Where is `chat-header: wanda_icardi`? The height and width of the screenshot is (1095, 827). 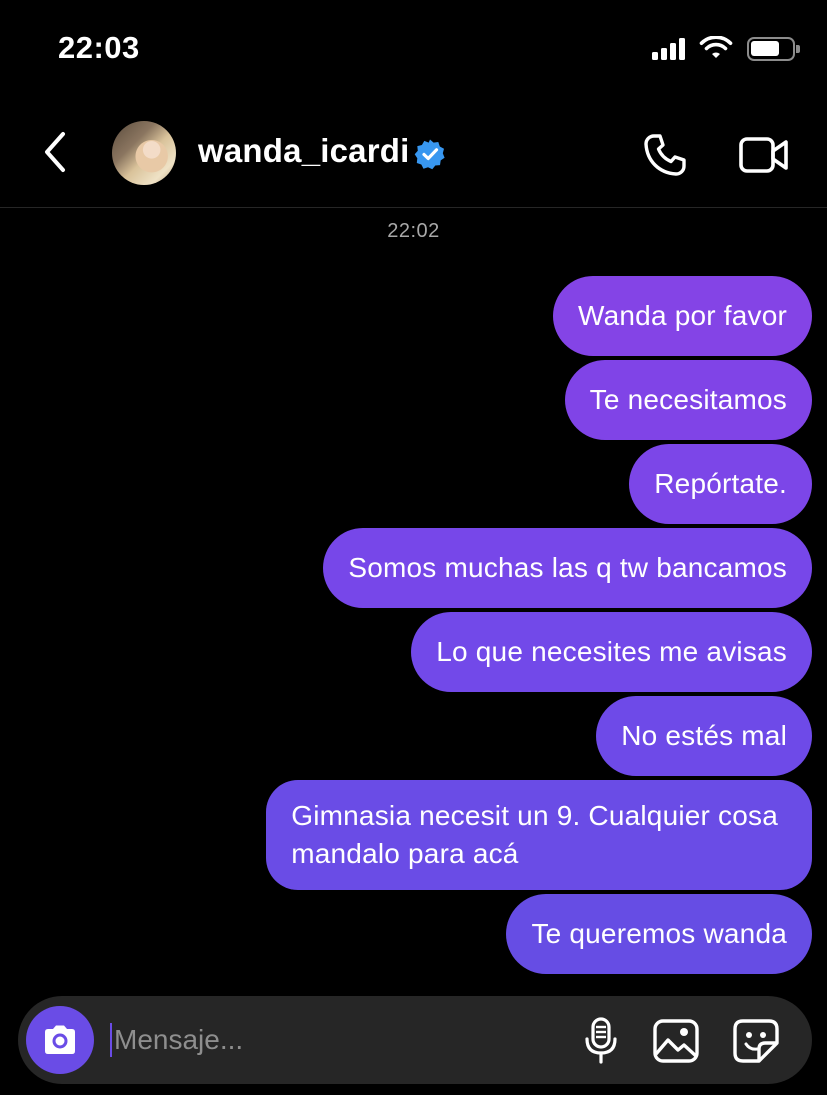 chat-header: wanda_icardi is located at coordinates (413, 154).